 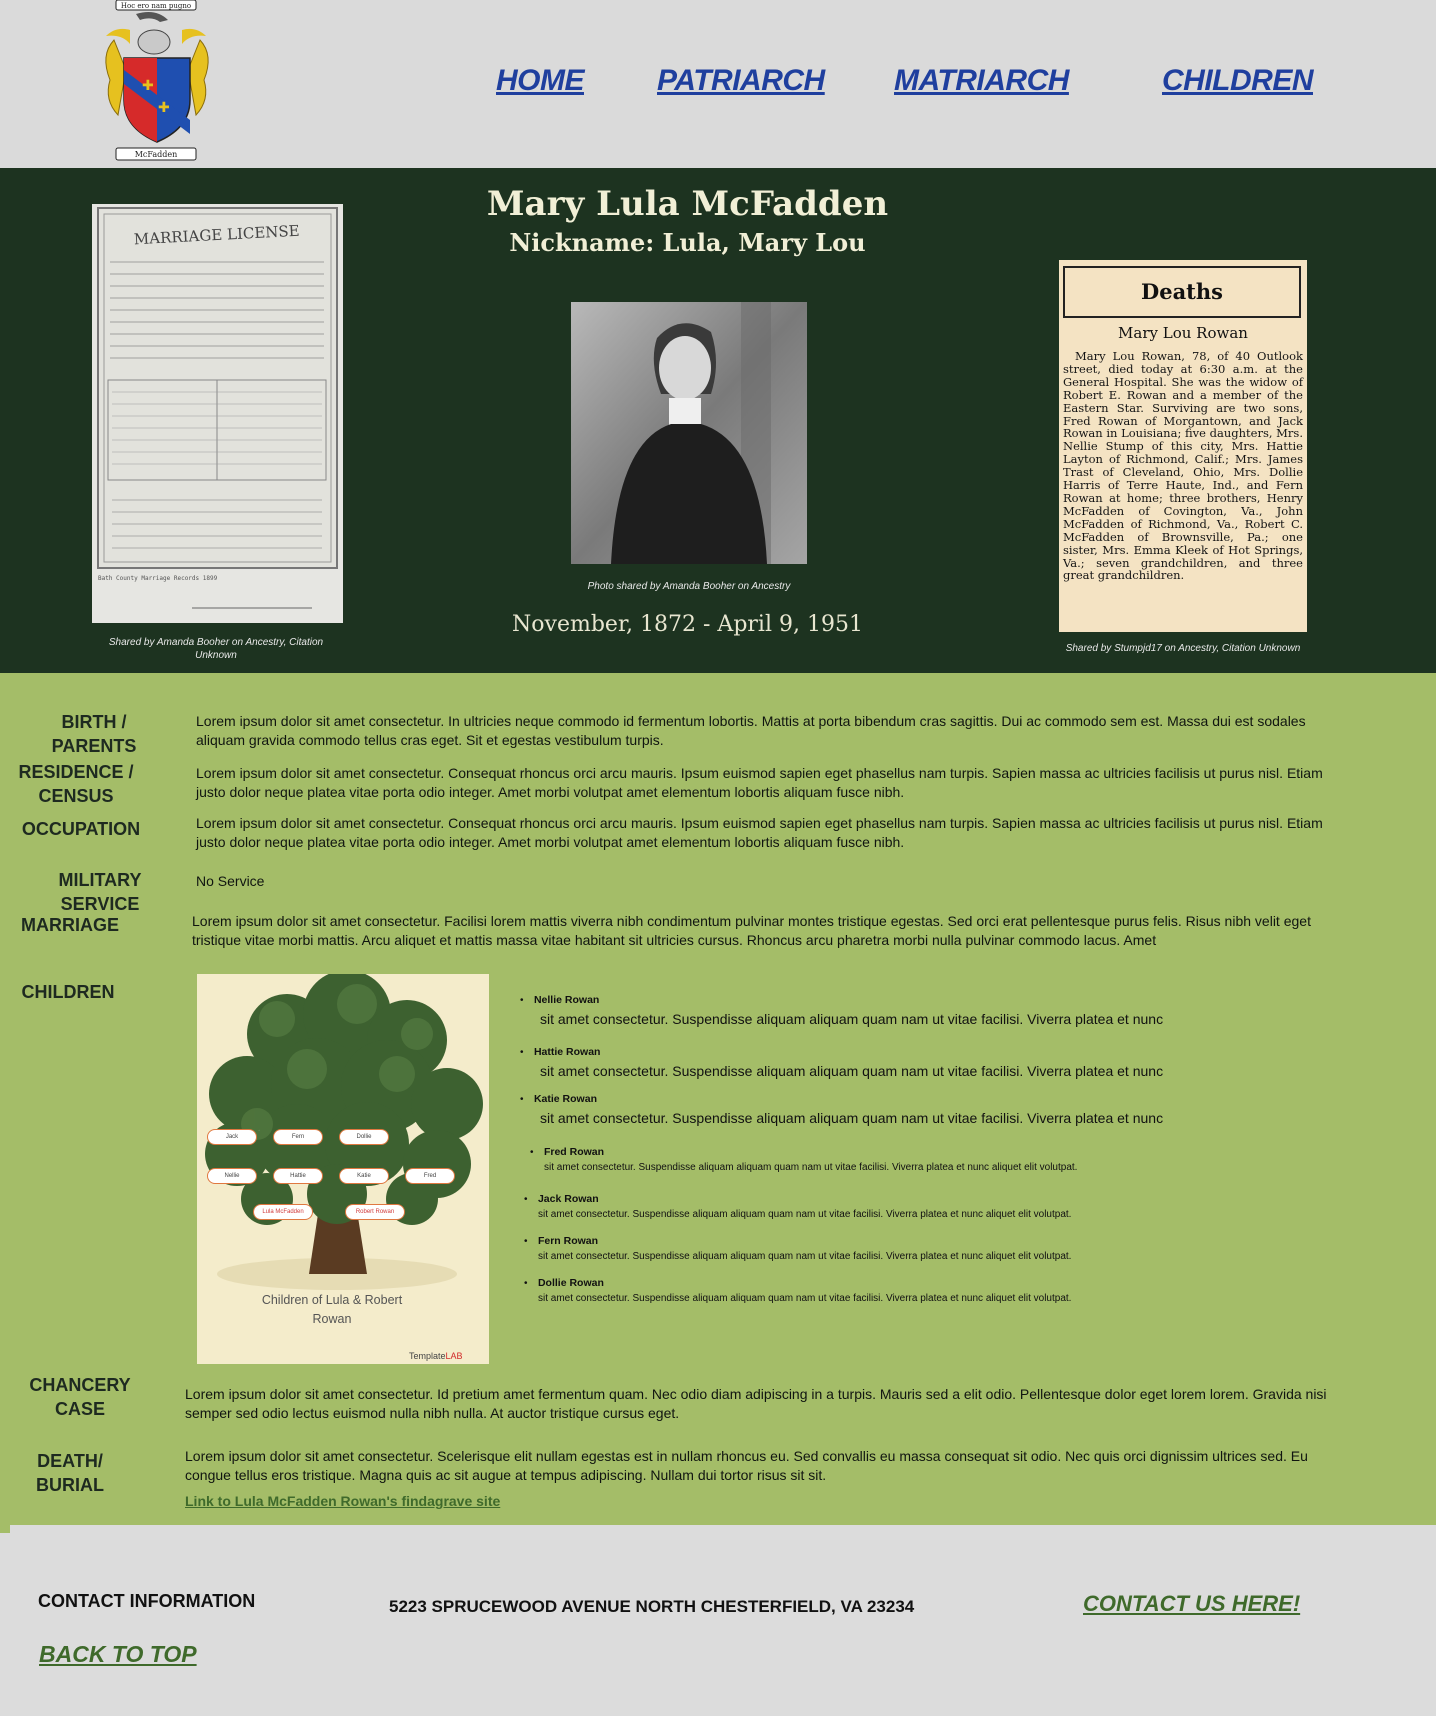 I want to click on tree-pill-nellie: Nellie, so click(x=232, y=1176).